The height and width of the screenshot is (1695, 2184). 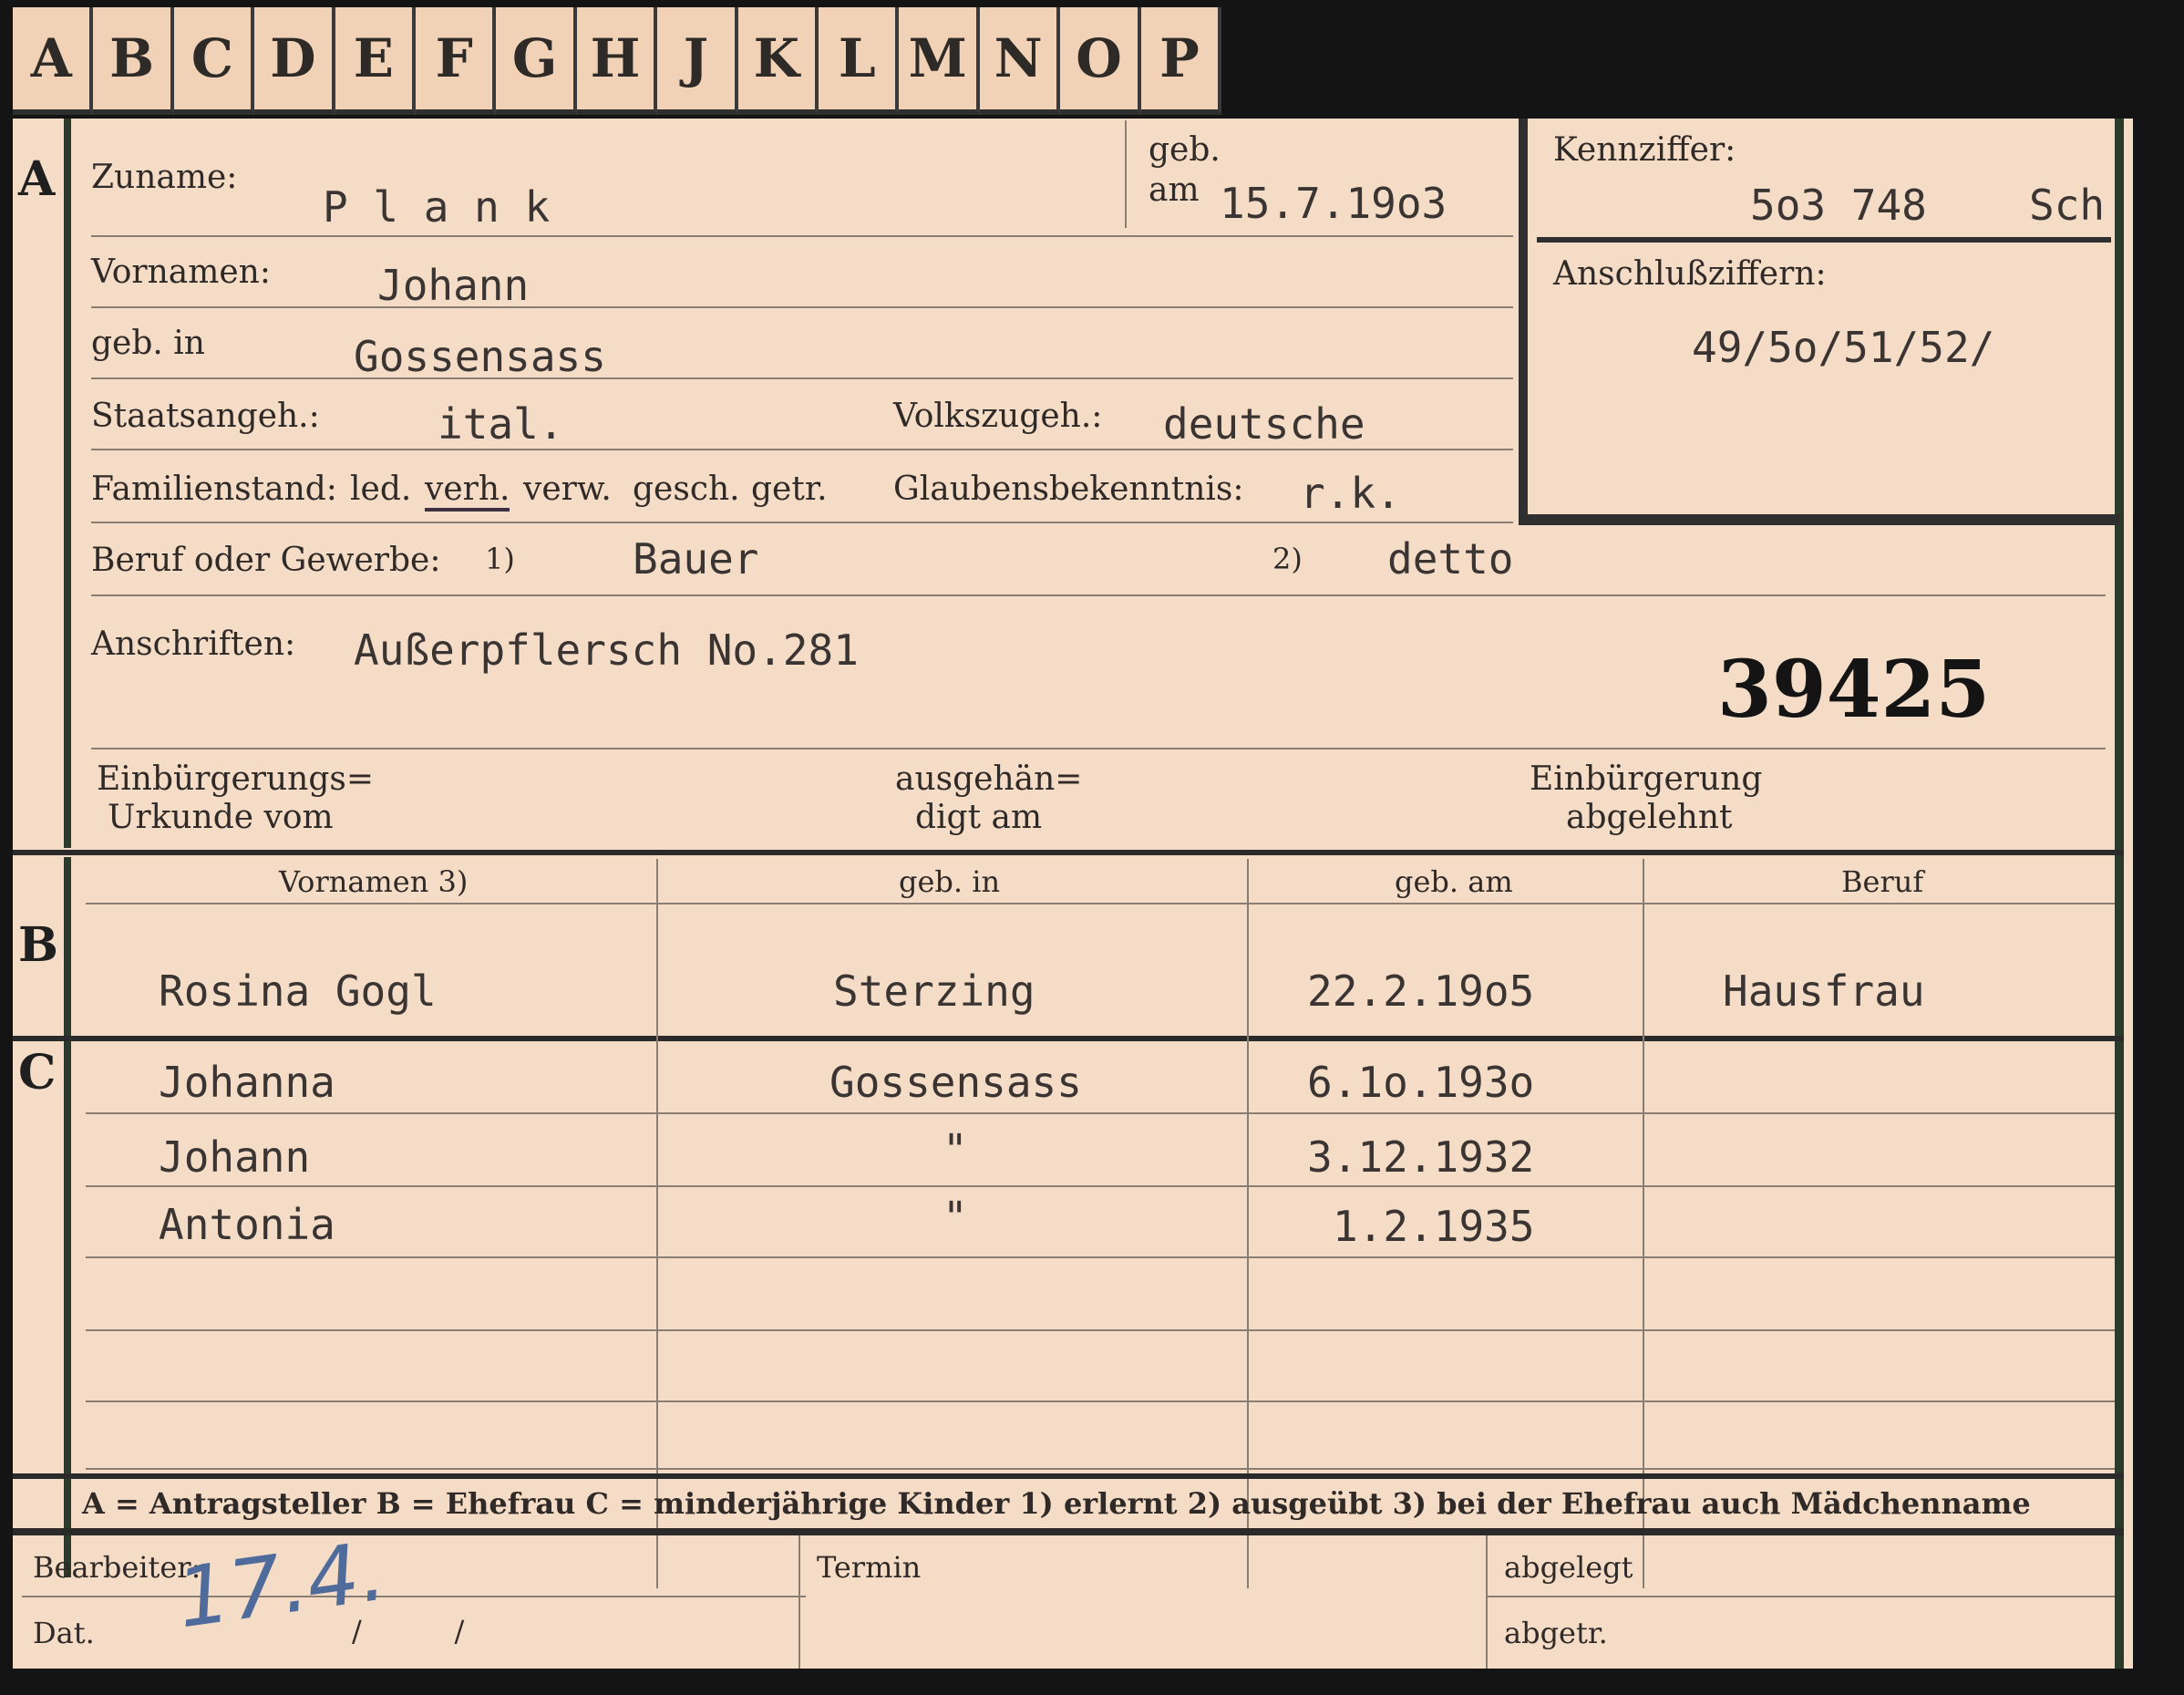 What do you see at coordinates (1068, 1476) in the screenshot?
I see `rule-legend-top` at bounding box center [1068, 1476].